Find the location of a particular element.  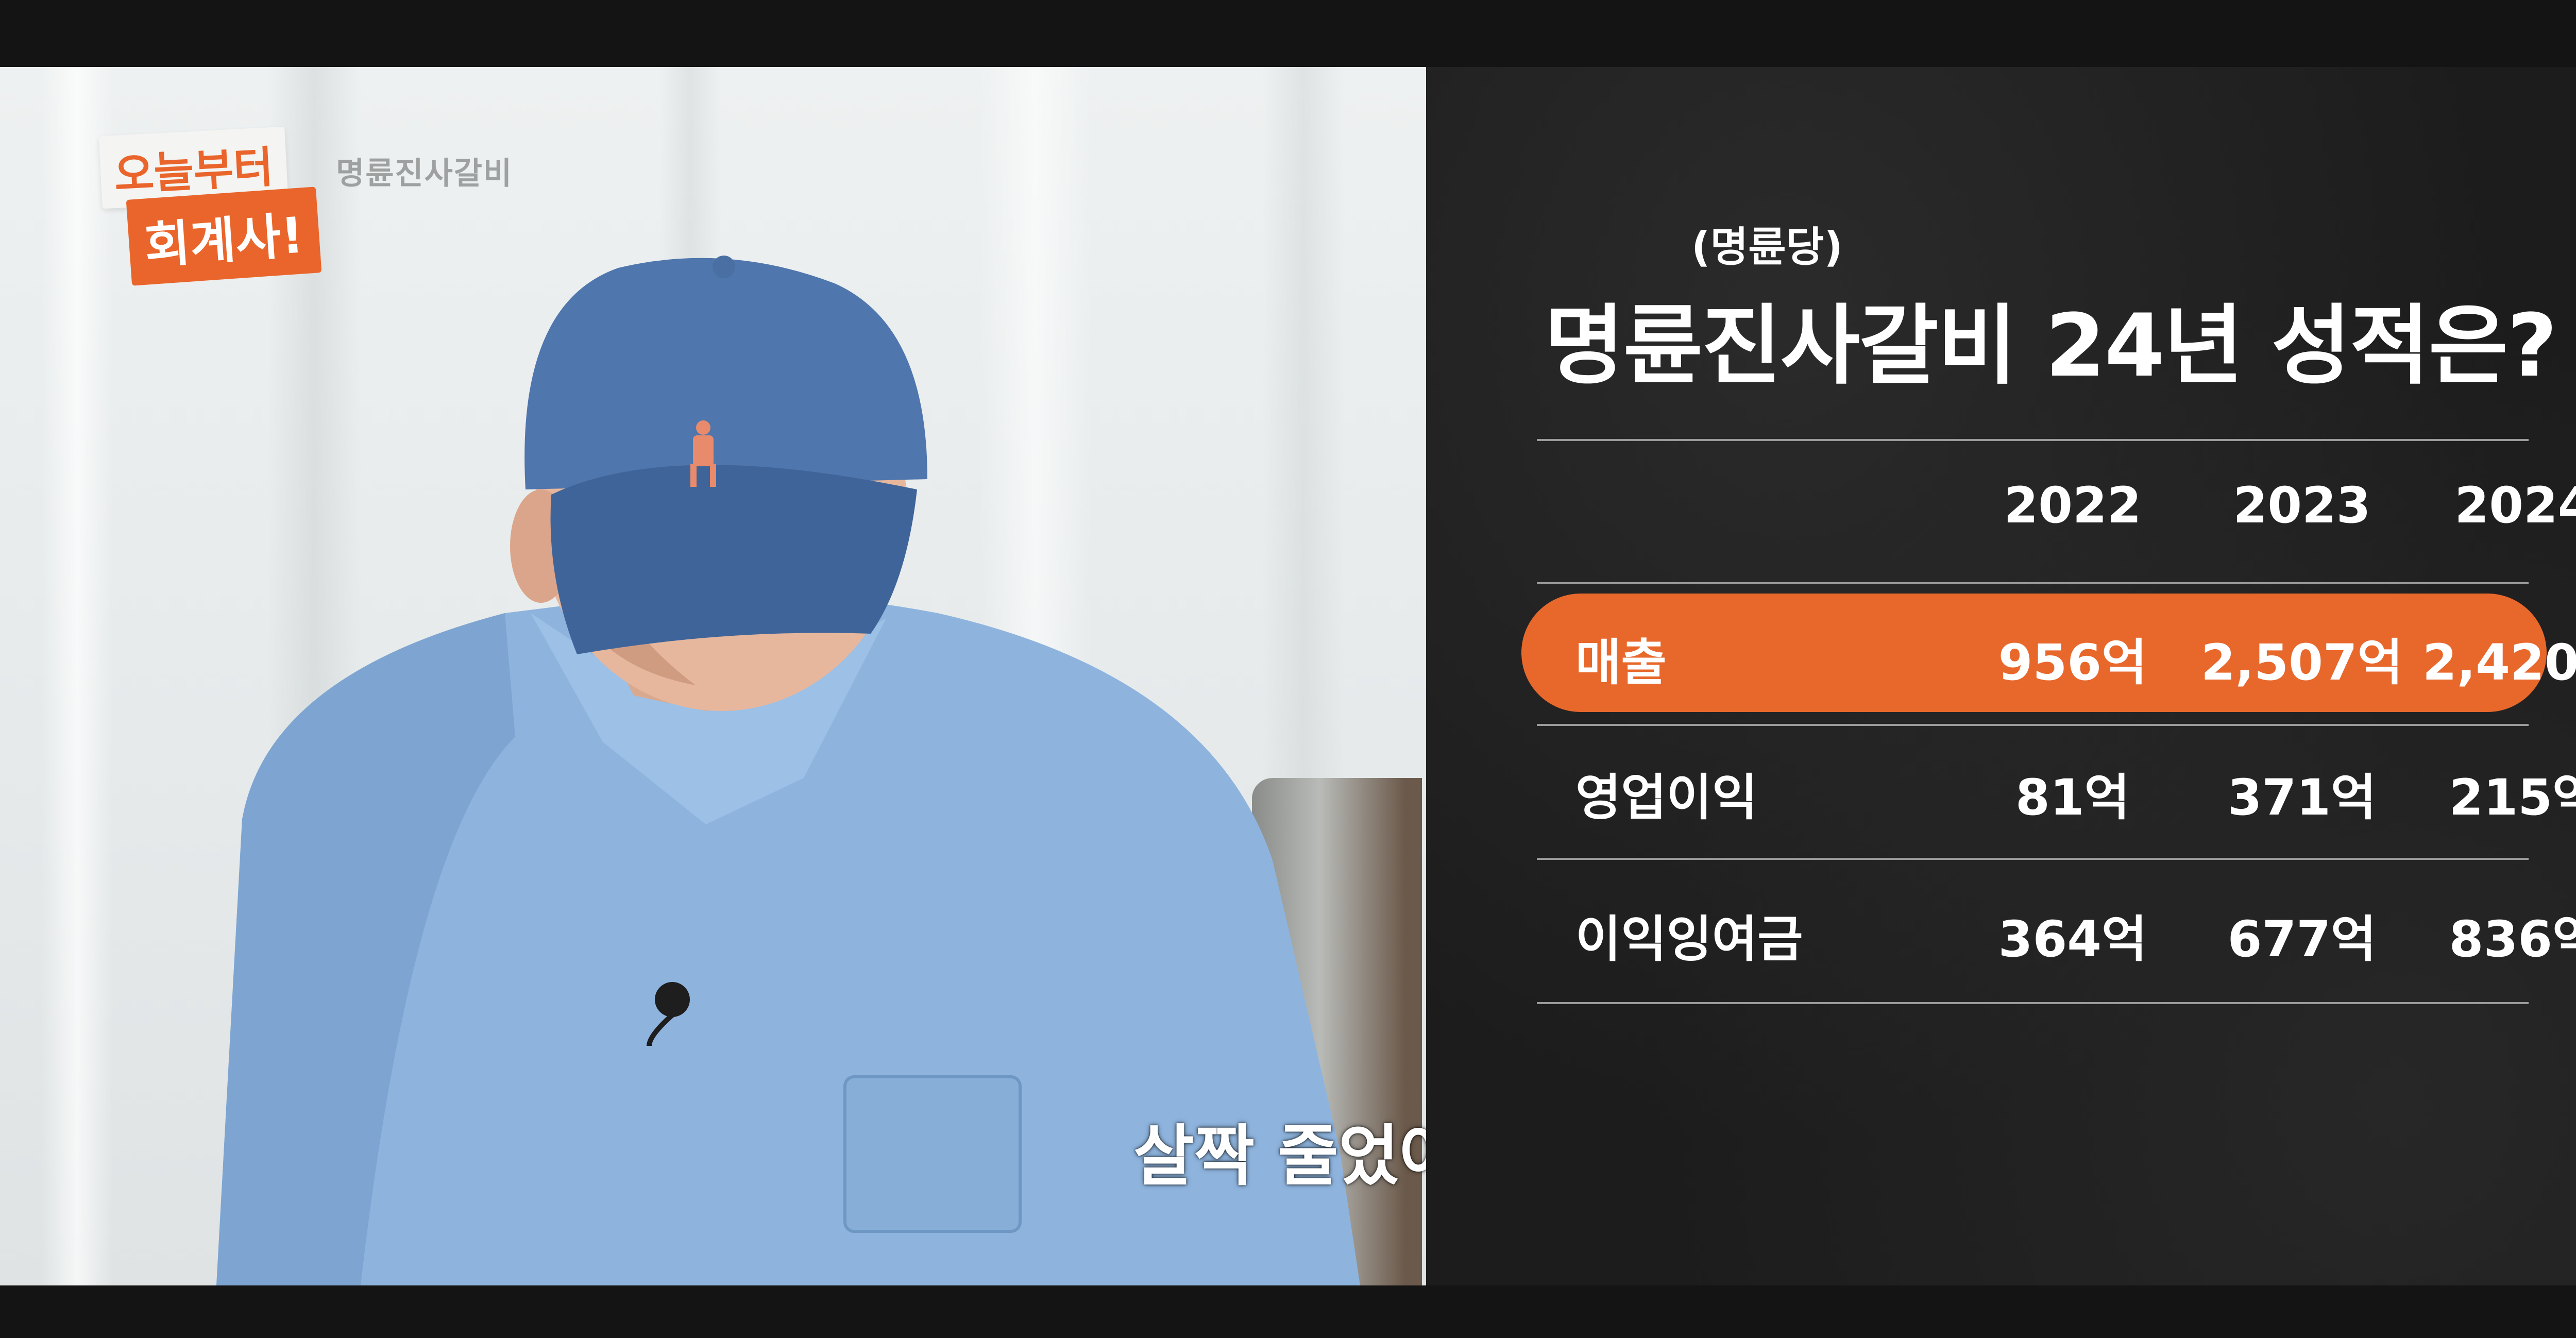

operating-profit-value: 81억 is located at coordinates (2072, 797).